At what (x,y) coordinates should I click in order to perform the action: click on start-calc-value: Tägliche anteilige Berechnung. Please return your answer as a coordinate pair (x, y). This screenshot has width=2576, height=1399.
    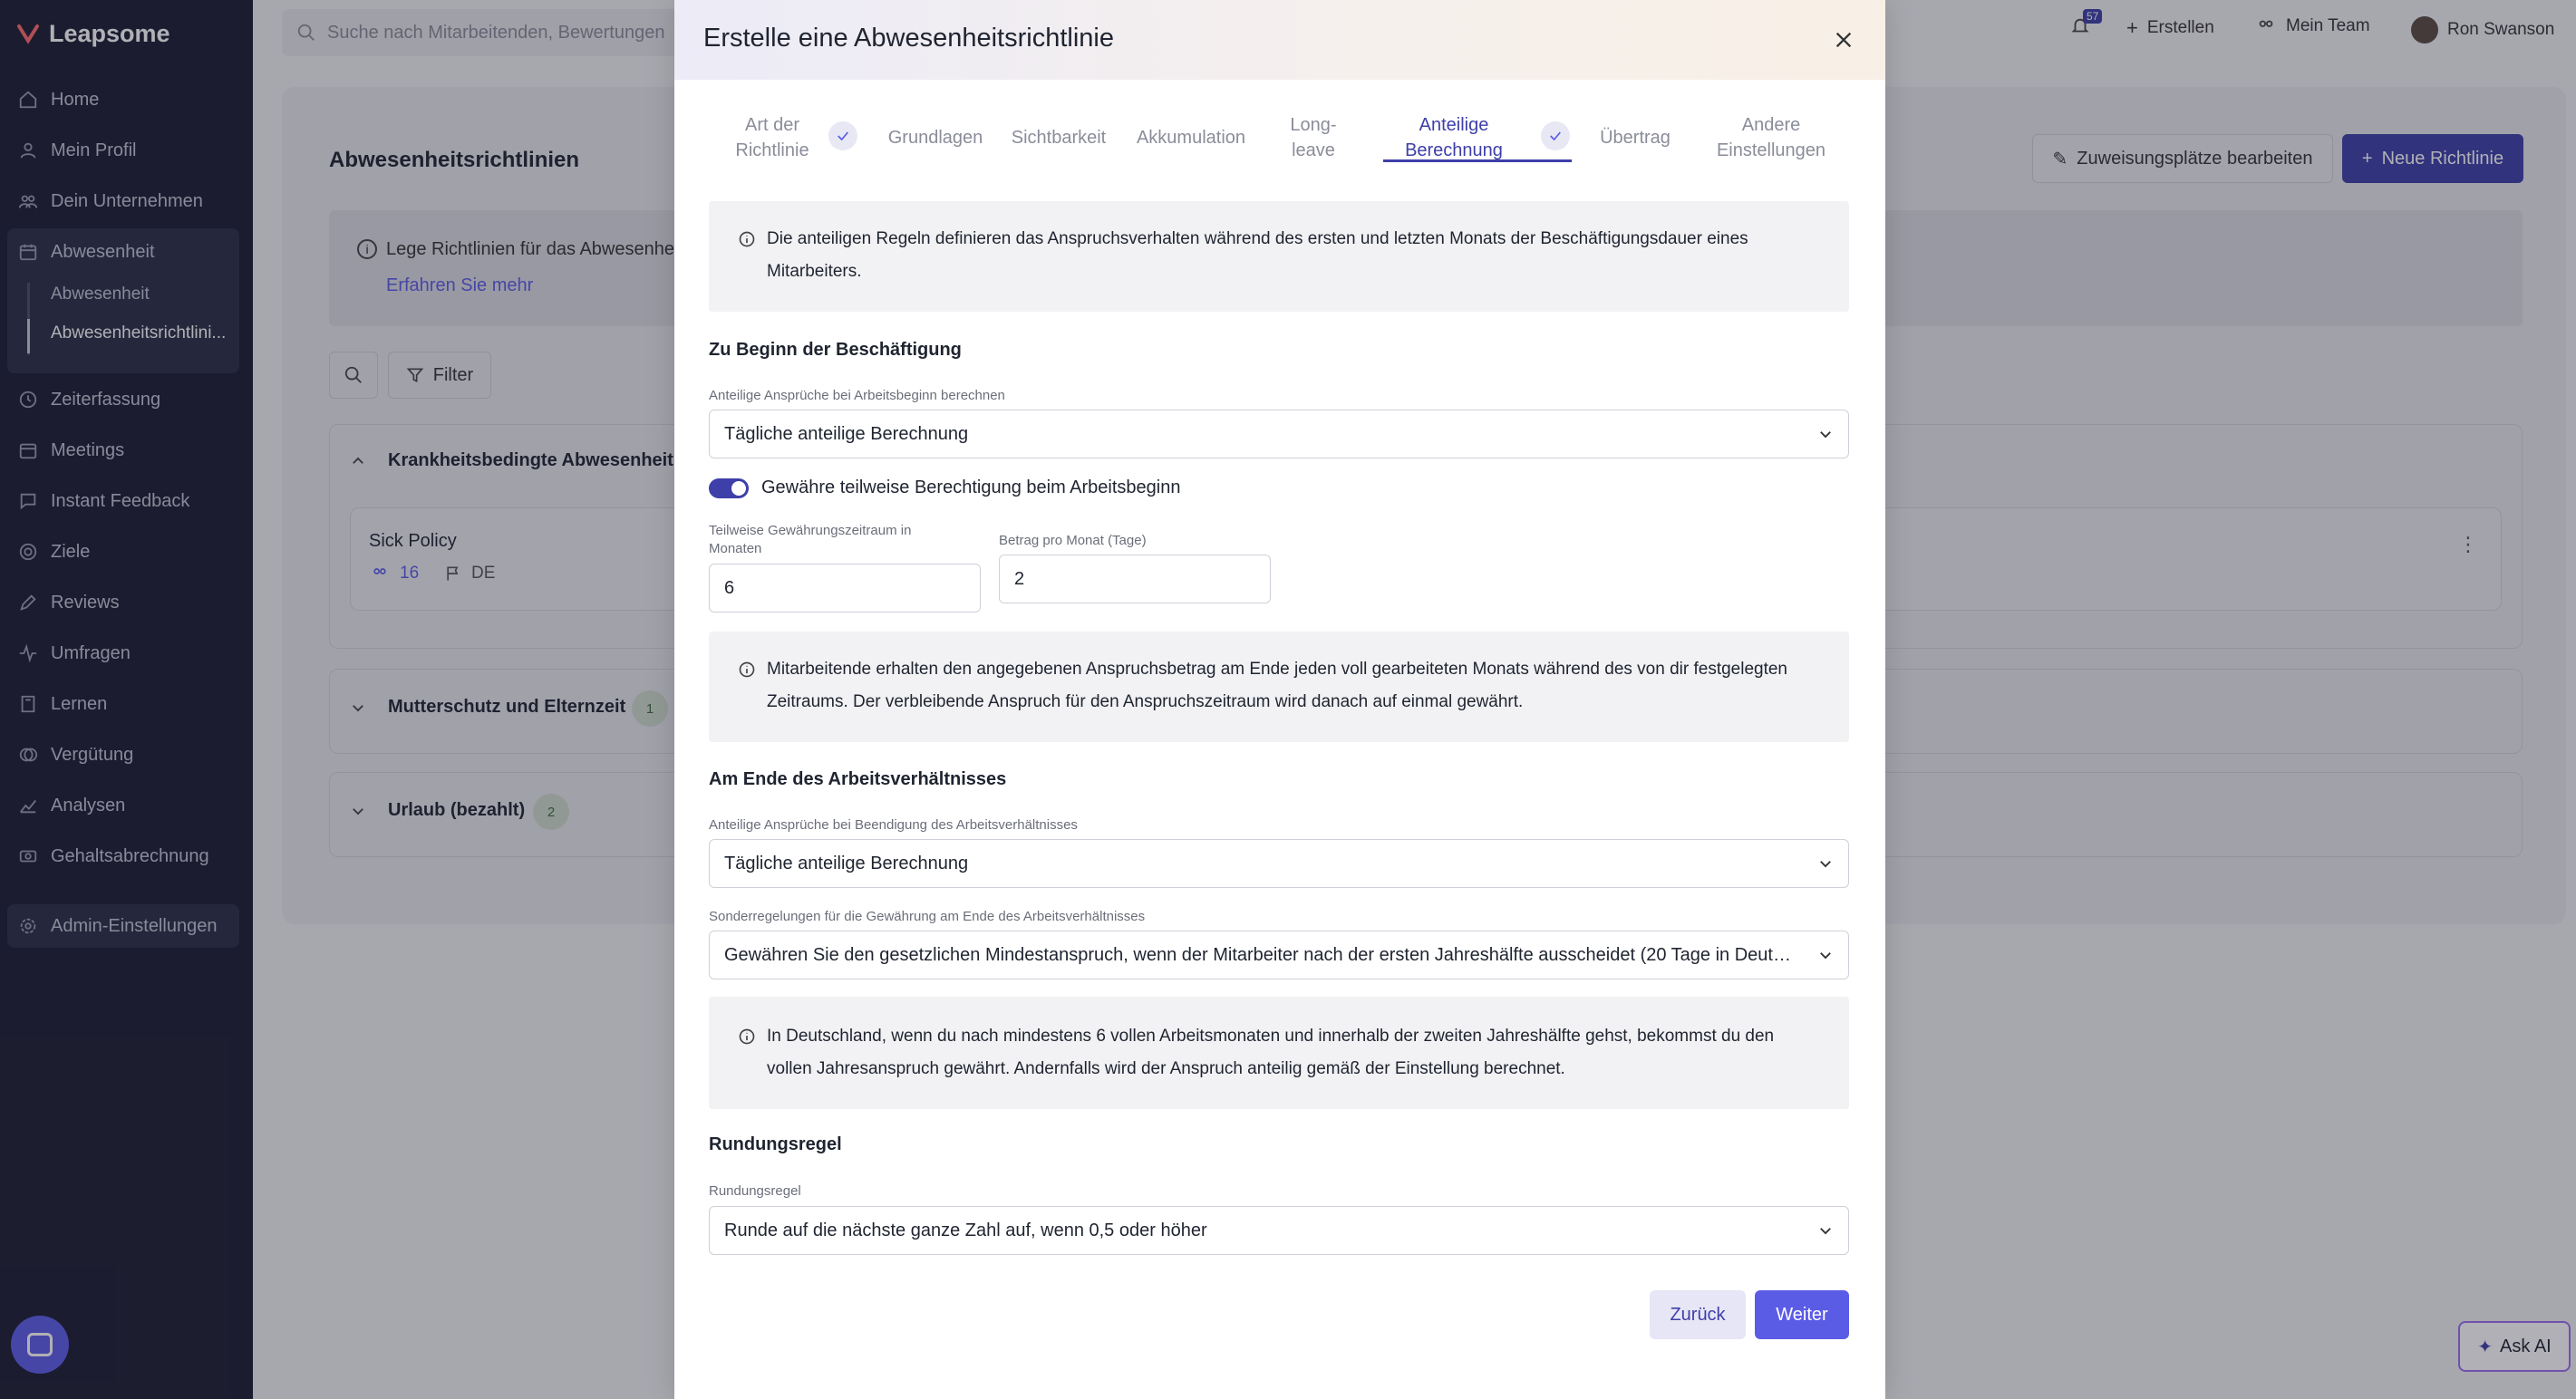
    Looking at the image, I should click on (846, 433).